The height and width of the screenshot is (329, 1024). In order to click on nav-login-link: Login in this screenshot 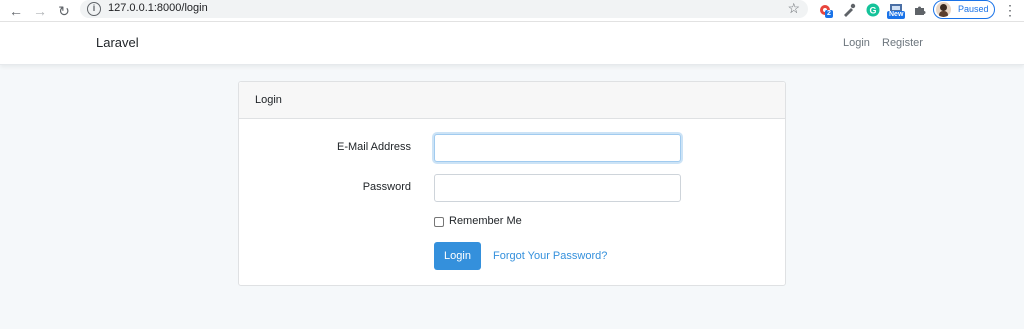, I will do `click(856, 43)`.